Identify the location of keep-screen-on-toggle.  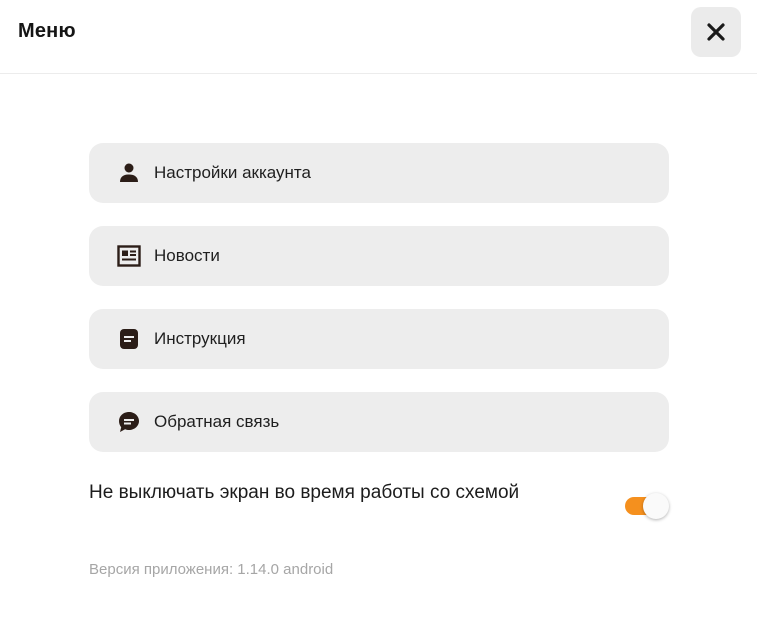
(648, 506).